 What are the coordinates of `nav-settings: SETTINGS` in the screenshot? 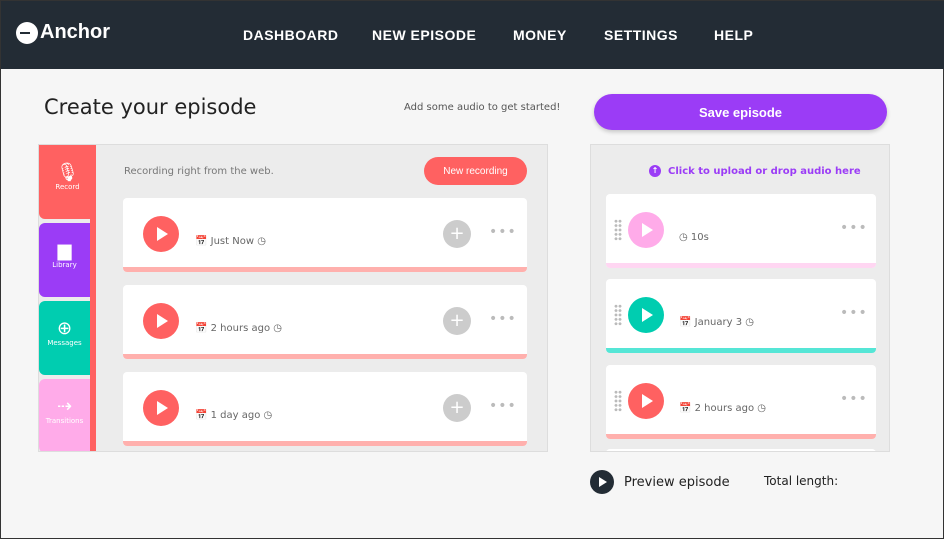 It's located at (641, 35).